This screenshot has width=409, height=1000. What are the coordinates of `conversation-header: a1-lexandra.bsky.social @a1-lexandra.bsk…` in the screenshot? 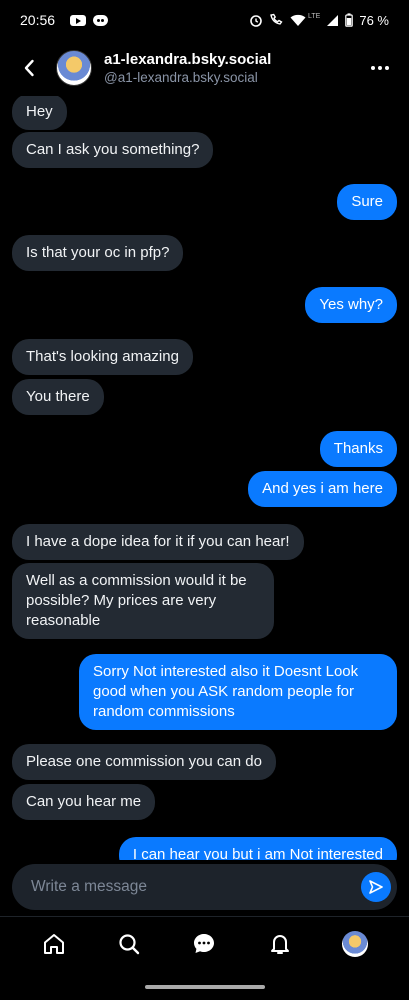 It's located at (204, 68).